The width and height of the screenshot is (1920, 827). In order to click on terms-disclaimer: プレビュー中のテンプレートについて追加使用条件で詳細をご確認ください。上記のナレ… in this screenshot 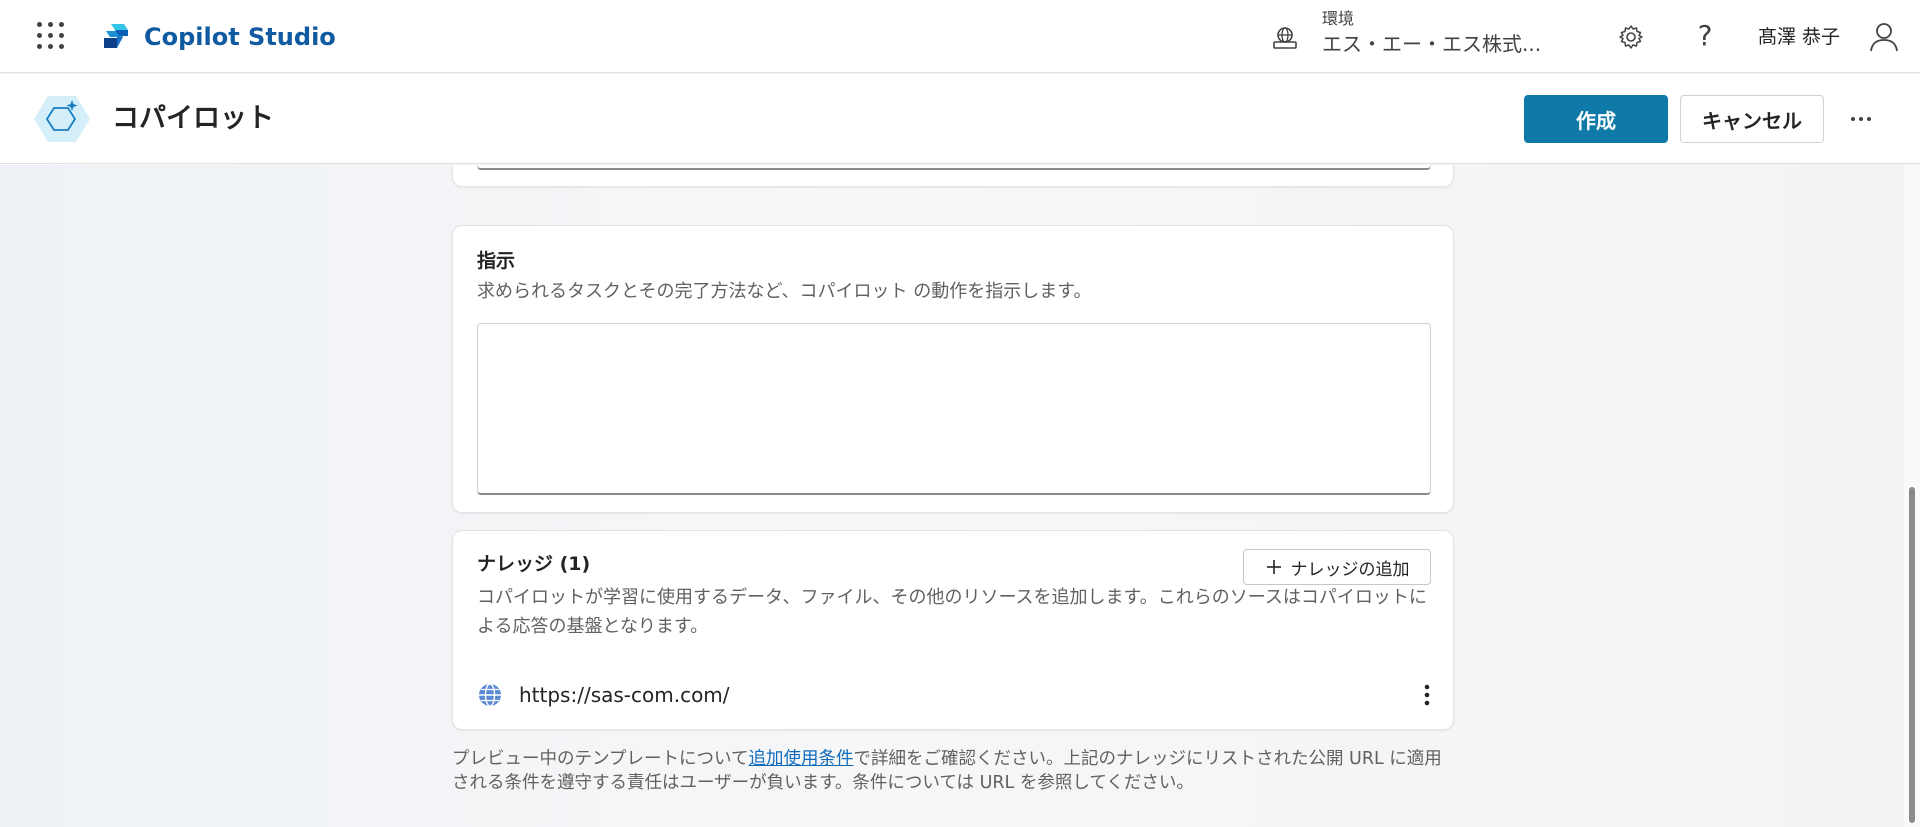, I will do `click(954, 771)`.